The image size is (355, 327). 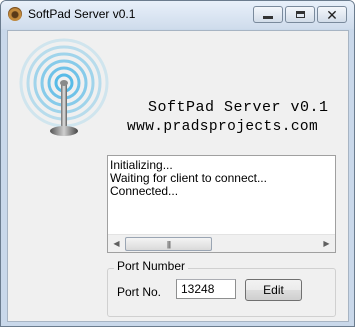 I want to click on port-input, so click(x=206, y=289).